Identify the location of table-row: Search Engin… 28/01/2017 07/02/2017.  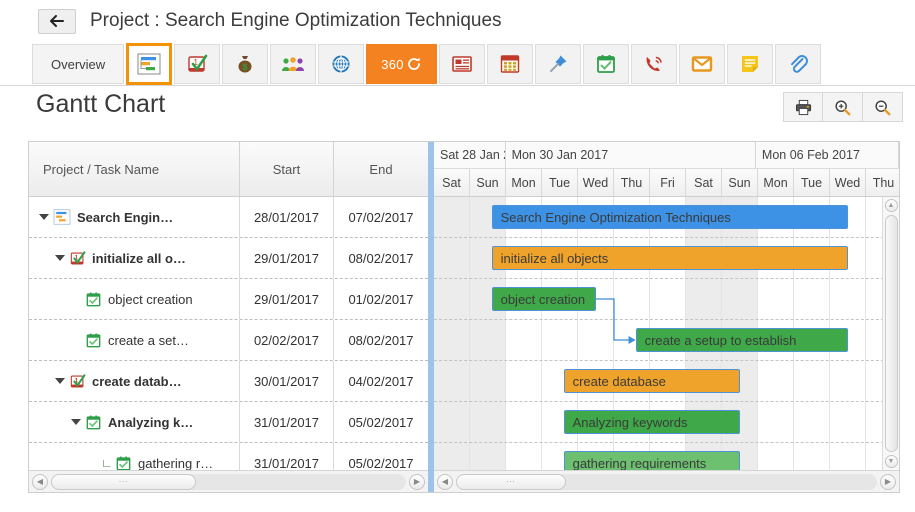
(228, 217).